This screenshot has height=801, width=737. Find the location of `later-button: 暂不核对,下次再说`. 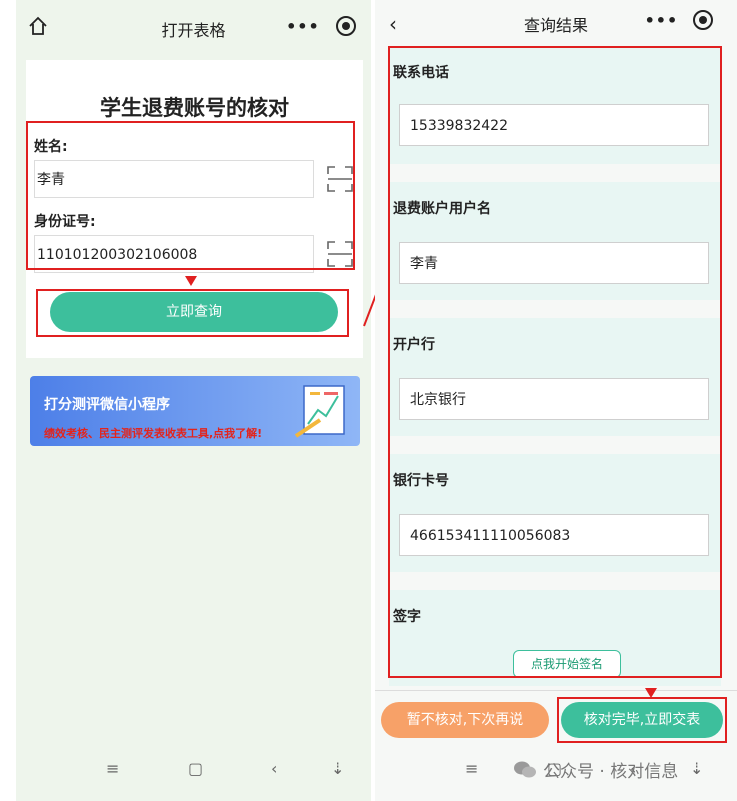

later-button: 暂不核对,下次再说 is located at coordinates (465, 720).